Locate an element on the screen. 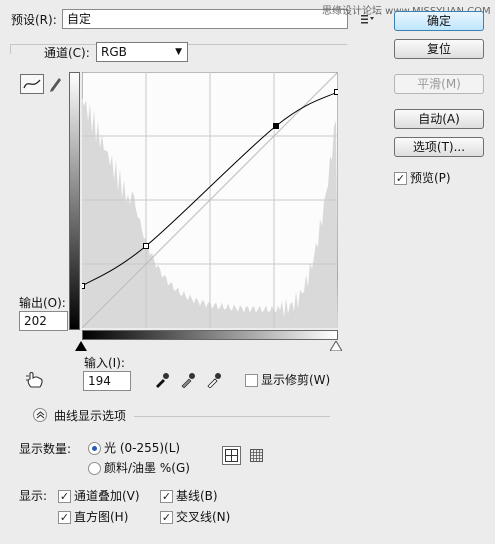  curve-point-selected is located at coordinates (276, 126).